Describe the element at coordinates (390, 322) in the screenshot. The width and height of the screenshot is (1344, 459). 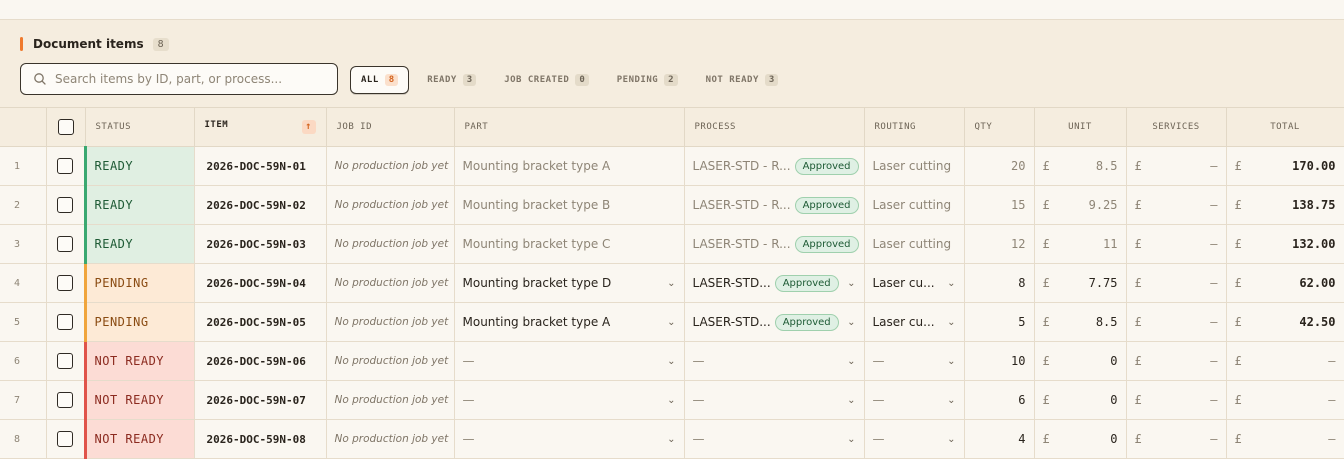
I see `job-id: No production job yet` at that location.